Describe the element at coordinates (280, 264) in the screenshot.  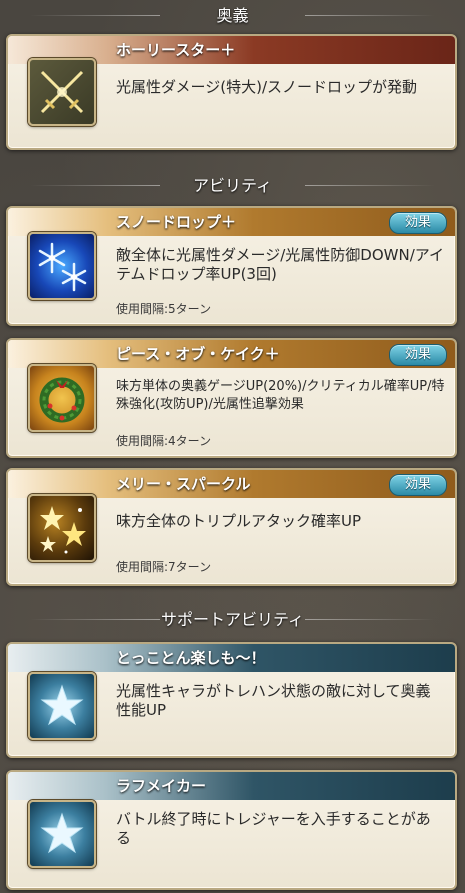
I see `ability-description: 敵全体に光属性ダメージ/光属性防御DOWN/アイテムドロップ率UP(3回)` at that location.